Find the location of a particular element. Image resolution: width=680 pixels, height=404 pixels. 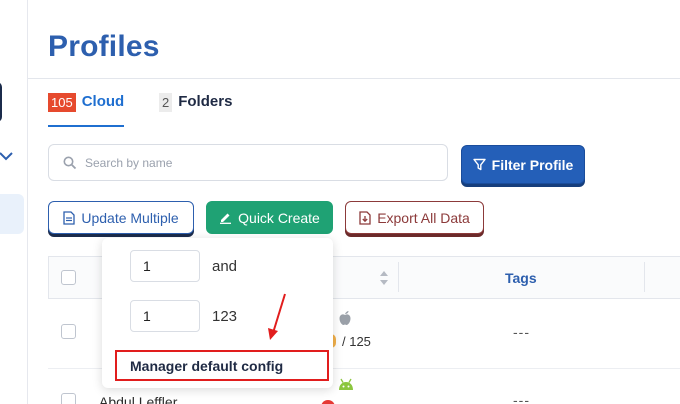

page-title: Profiles is located at coordinates (104, 46).